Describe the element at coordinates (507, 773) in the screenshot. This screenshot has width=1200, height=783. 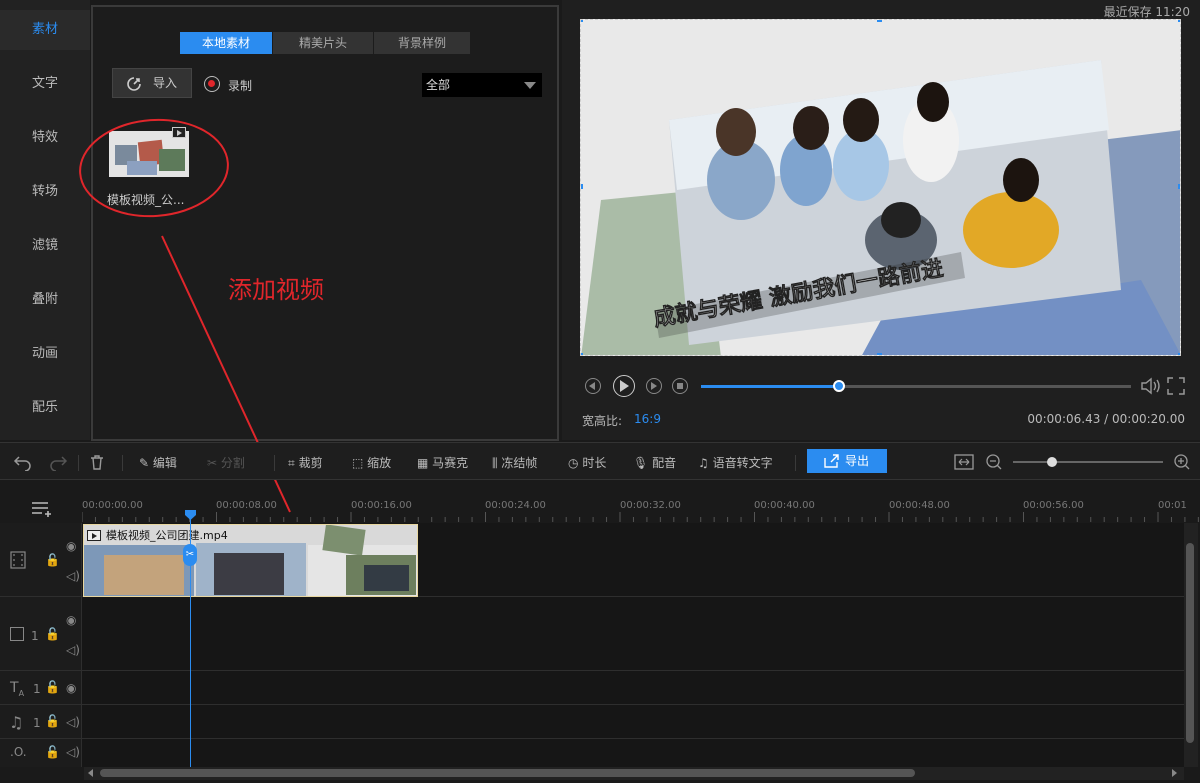
I see `horizontal-scroll-thumb` at that location.